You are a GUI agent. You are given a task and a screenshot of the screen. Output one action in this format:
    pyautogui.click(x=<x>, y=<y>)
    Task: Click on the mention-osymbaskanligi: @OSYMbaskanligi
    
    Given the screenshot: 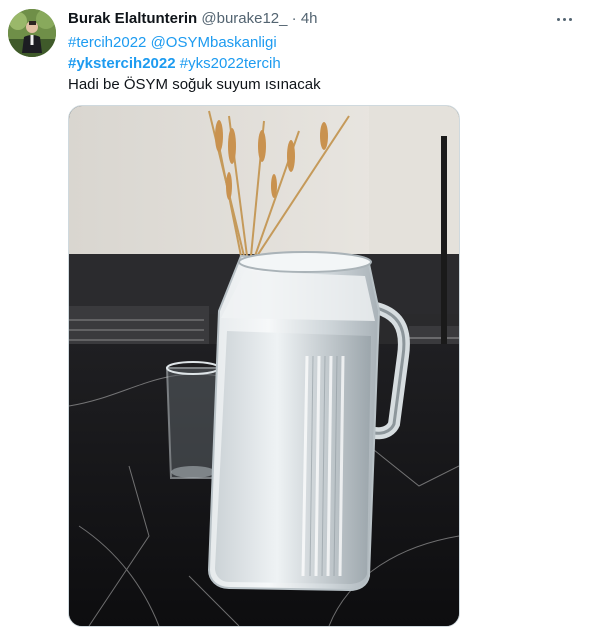 What is the action you would take?
    pyautogui.click(x=214, y=42)
    